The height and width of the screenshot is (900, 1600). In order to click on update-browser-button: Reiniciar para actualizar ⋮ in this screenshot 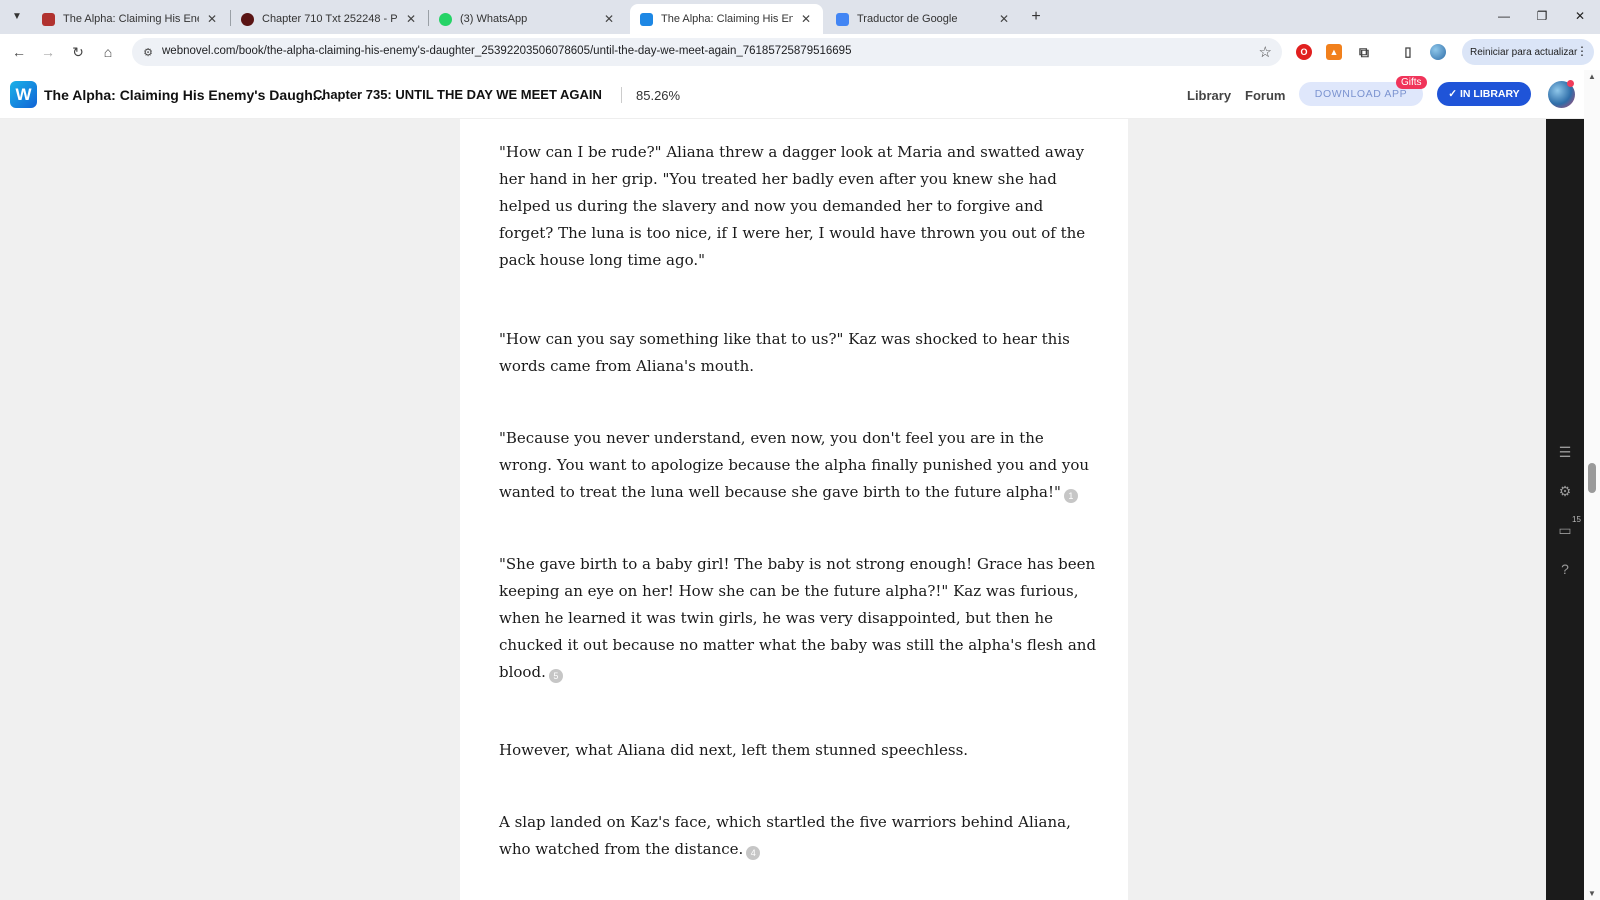, I will do `click(1528, 52)`.